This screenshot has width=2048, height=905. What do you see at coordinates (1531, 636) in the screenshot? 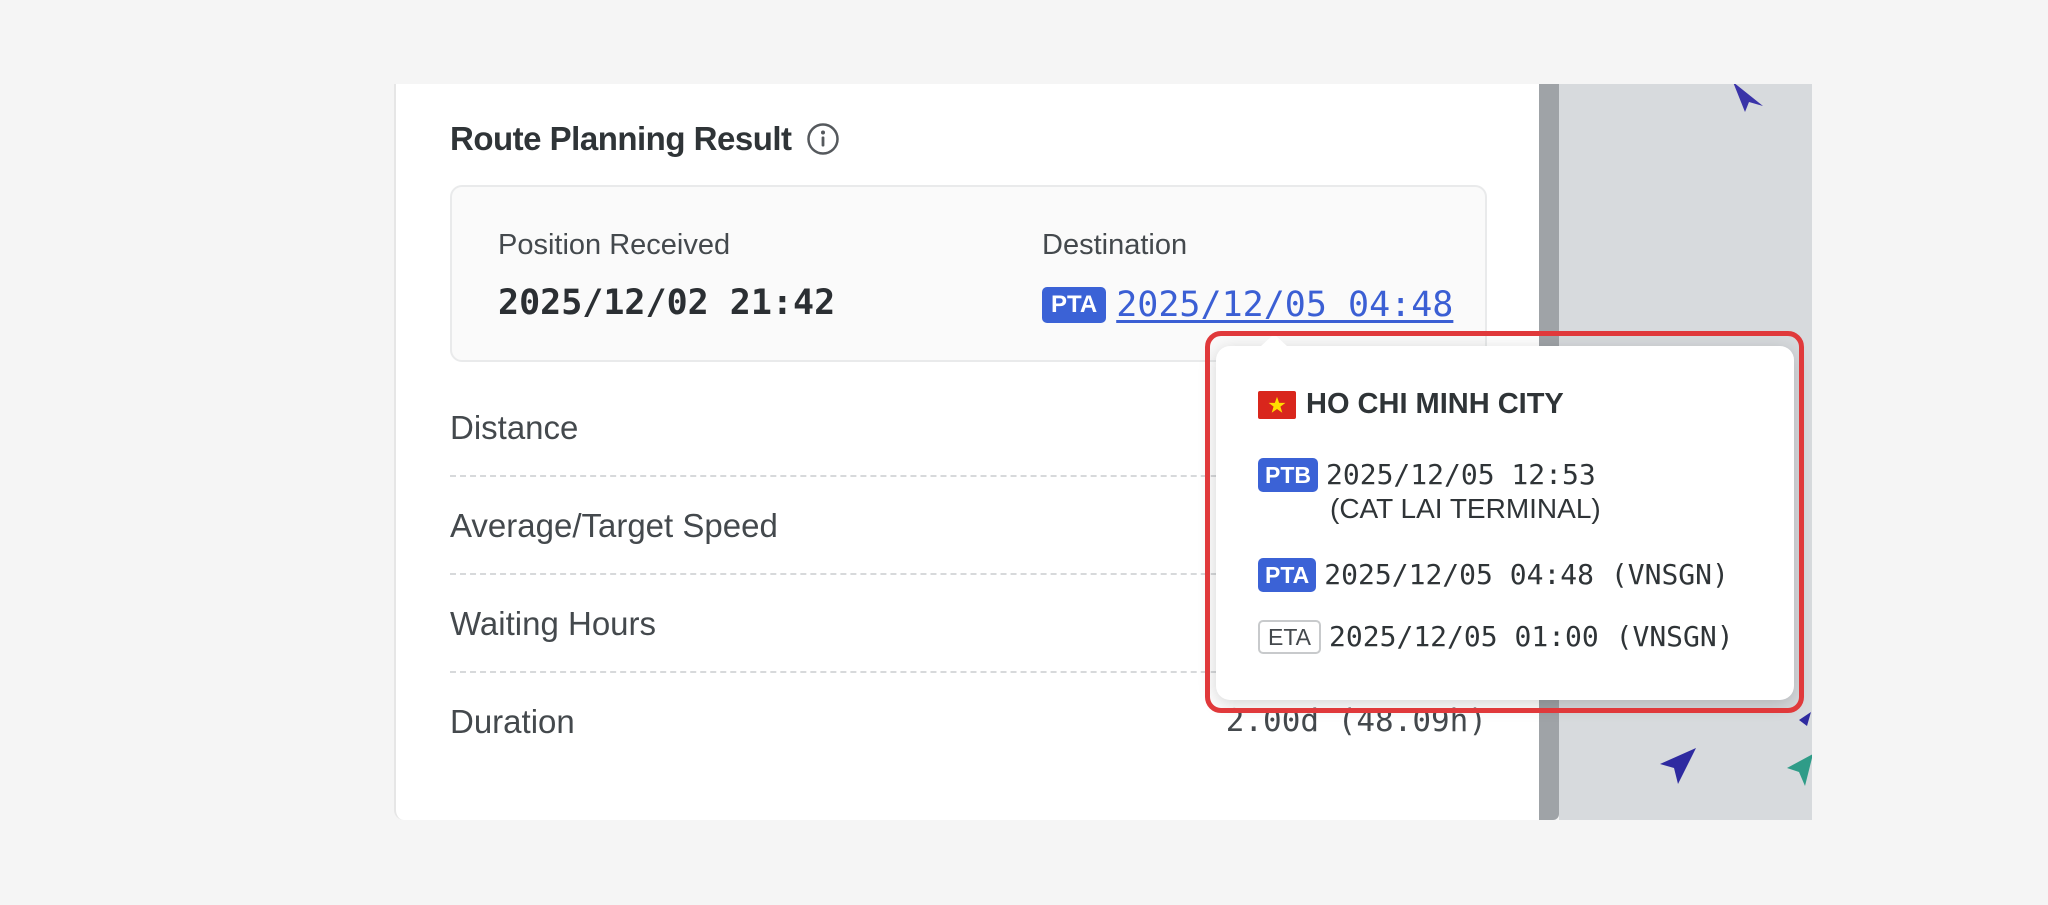
I see `eta-datetime: 2025/12/05 01:00 (VNSGN)` at bounding box center [1531, 636].